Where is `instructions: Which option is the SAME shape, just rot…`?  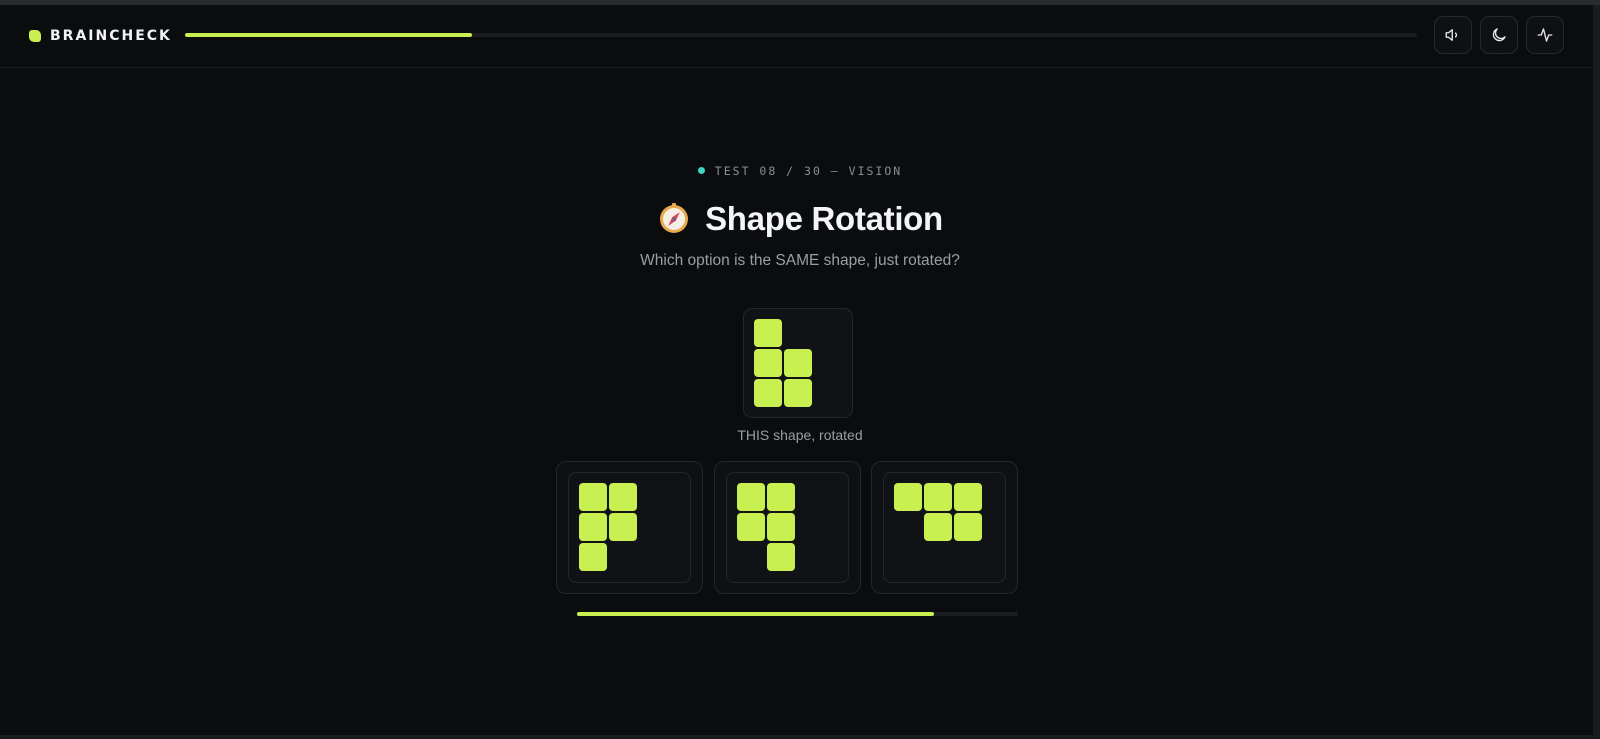
instructions: Which option is the SAME shape, just rot… is located at coordinates (800, 260).